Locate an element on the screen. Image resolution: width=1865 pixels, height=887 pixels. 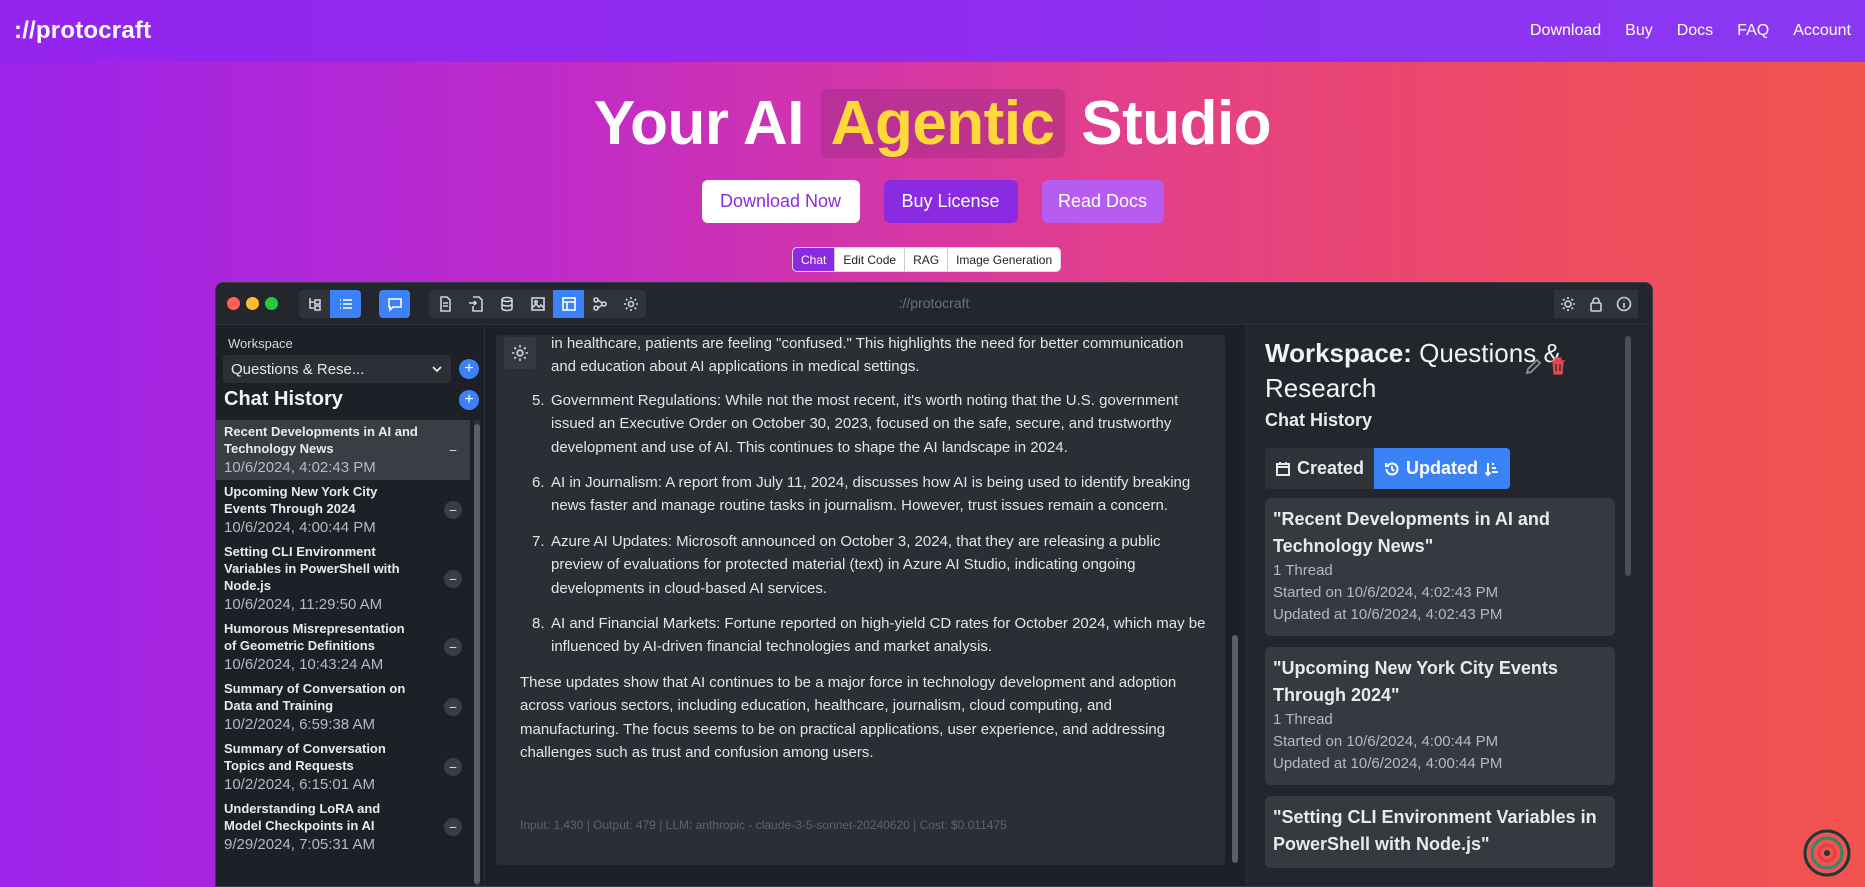
chat-item-date: 9/29/2024, 7:05:31 AM is located at coordinates (299, 844).